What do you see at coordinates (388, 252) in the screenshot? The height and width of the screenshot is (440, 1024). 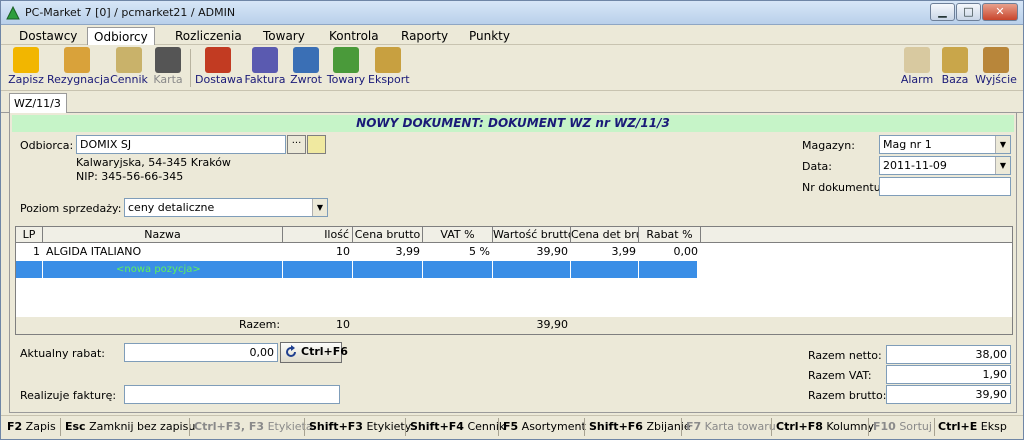 I see `cell-cena-brutto: 3,99` at bounding box center [388, 252].